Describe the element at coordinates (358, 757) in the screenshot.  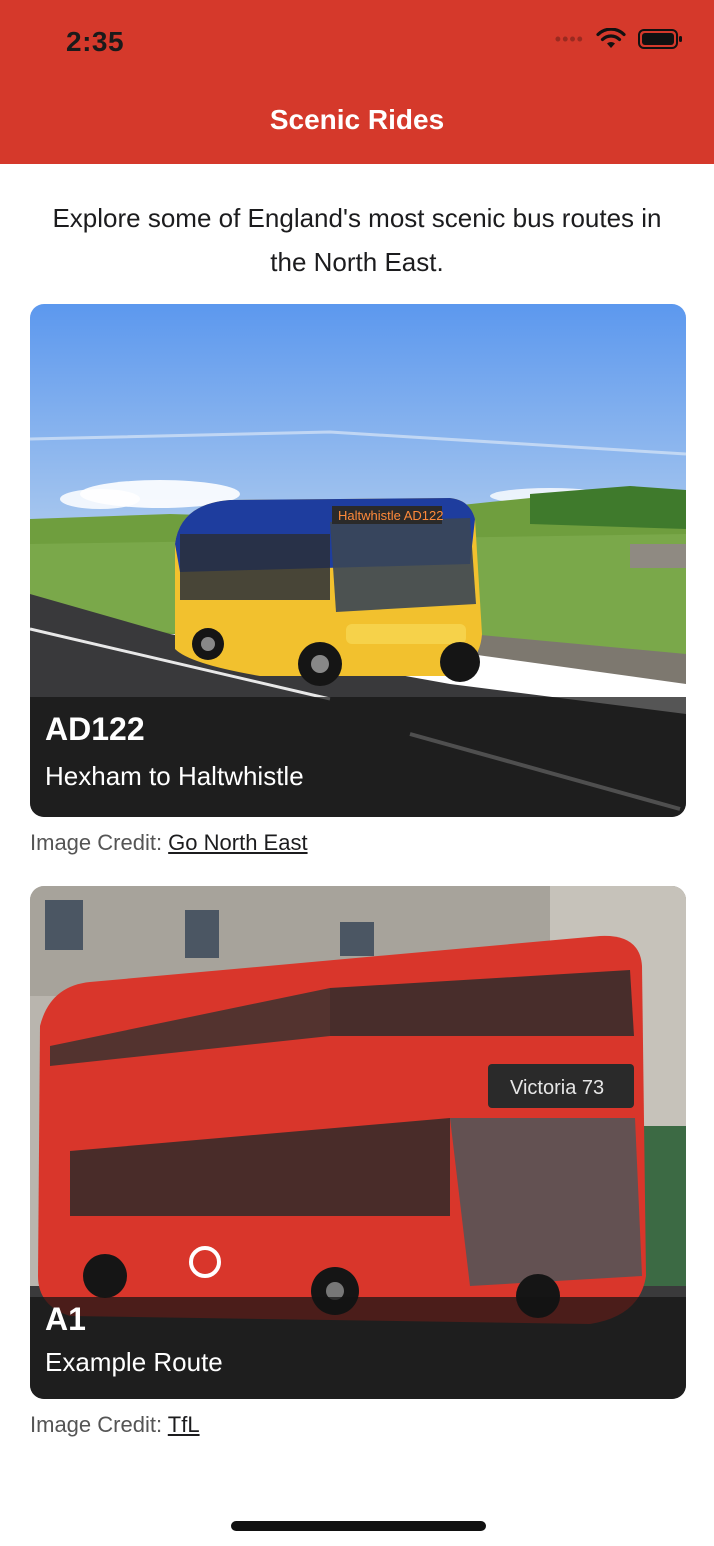
I see `route-overlay: AD122 Hexham to Haltwhistle` at that location.